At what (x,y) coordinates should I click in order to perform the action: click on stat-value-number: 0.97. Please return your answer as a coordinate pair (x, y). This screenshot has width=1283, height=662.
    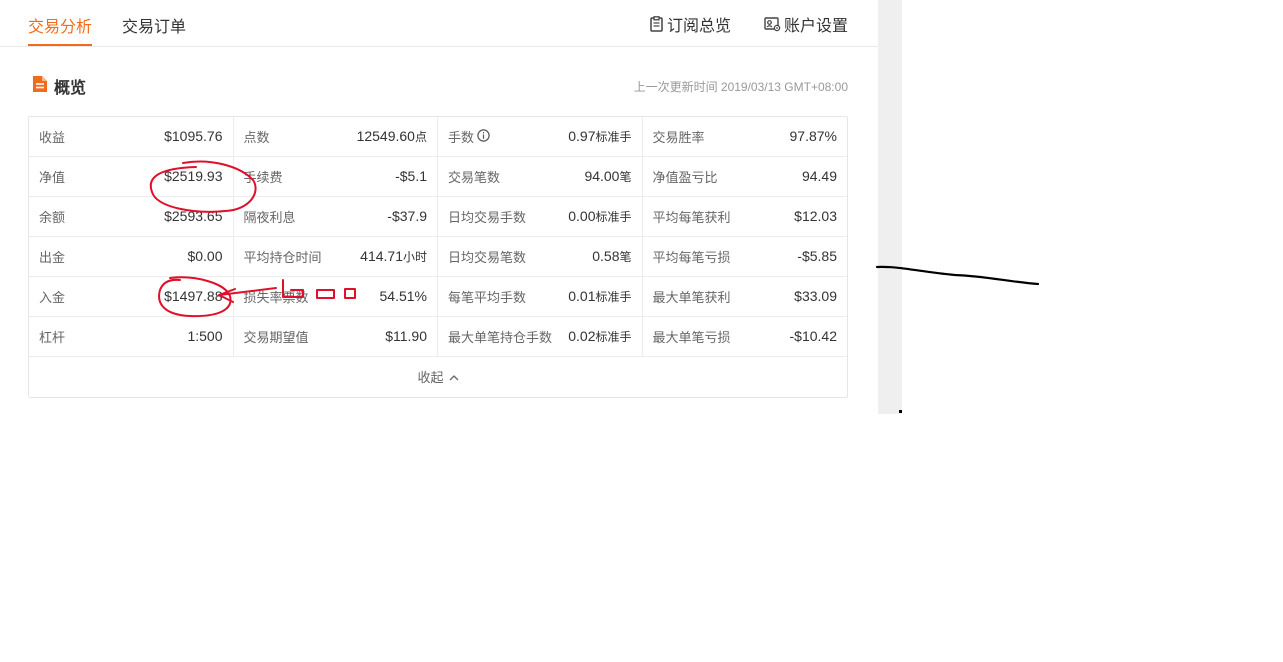
    Looking at the image, I should click on (582, 135).